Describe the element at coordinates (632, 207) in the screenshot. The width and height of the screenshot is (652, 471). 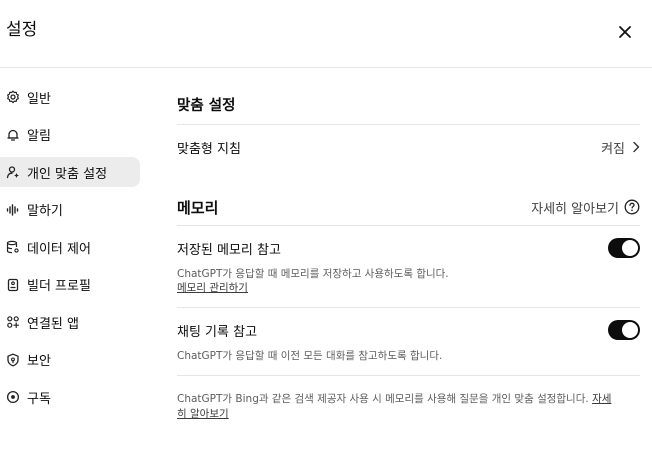
I see `help-circle-icon` at that location.